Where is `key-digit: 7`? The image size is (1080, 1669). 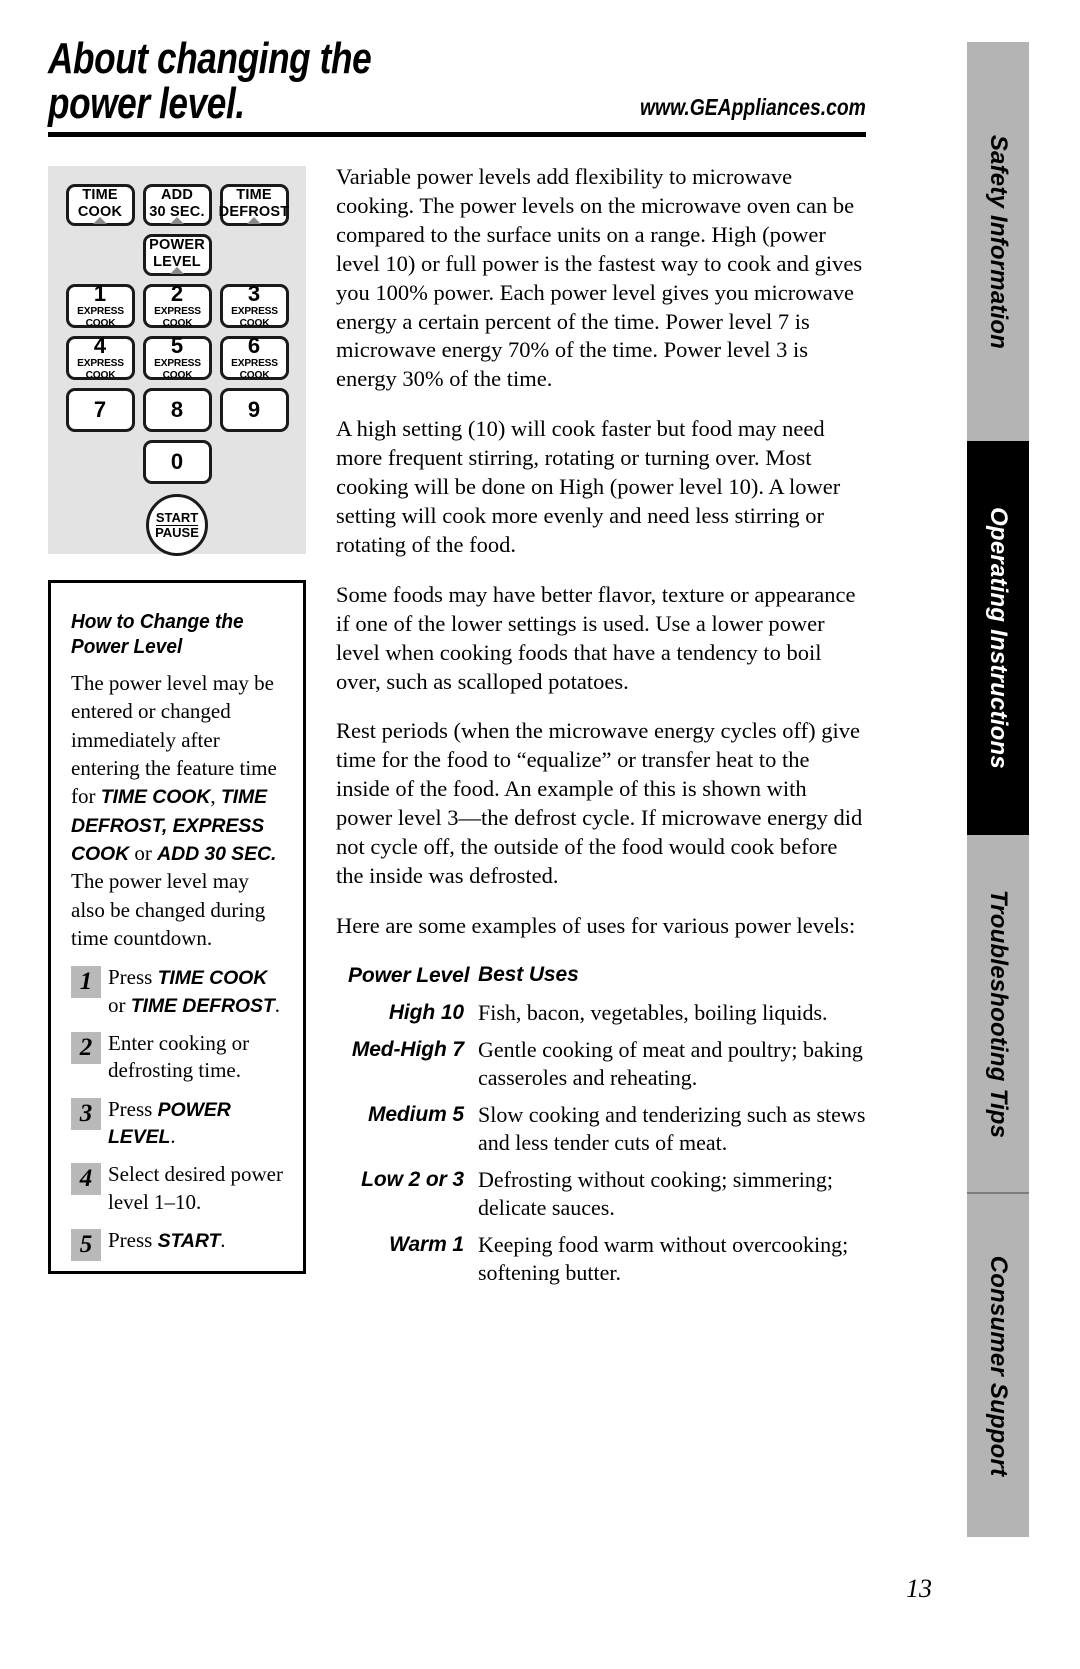
key-digit: 7 is located at coordinates (100, 409).